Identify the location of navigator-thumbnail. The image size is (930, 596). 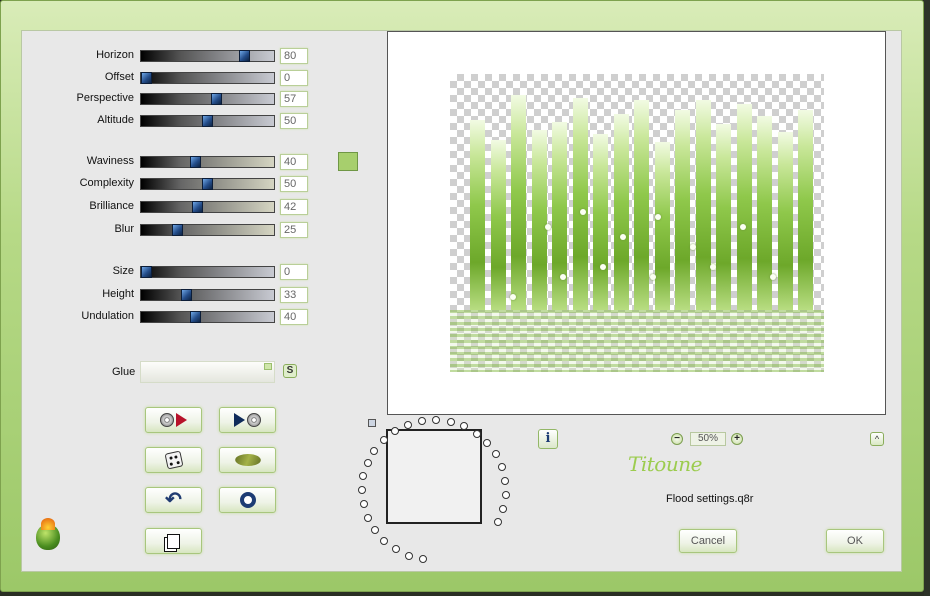
(434, 476).